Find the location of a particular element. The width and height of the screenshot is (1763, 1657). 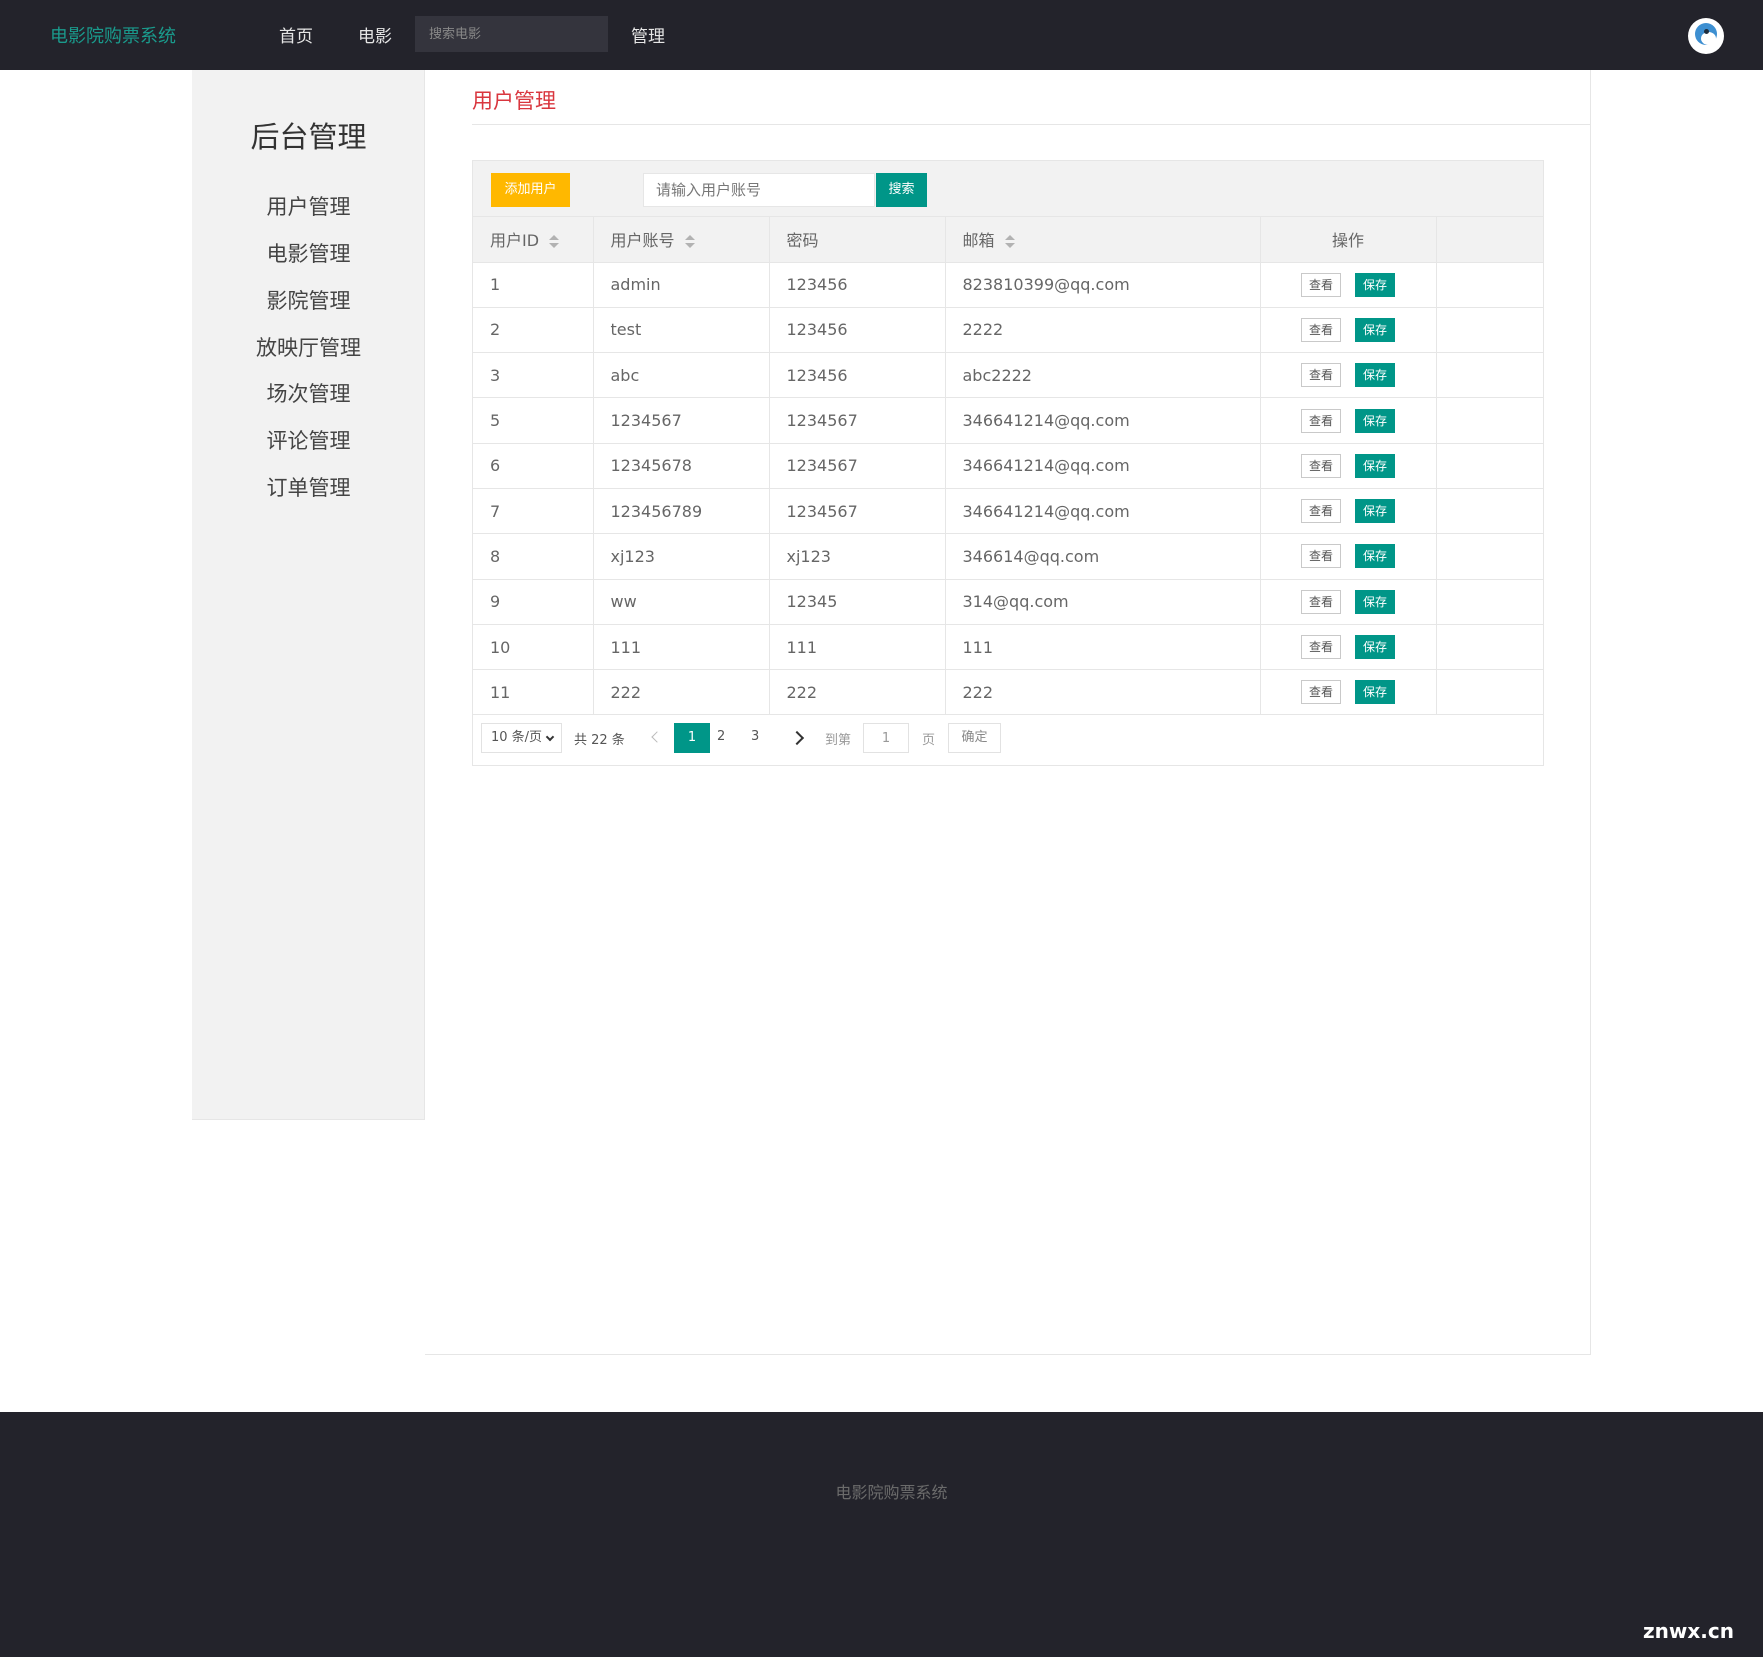

goto-confirm-button: 确定 is located at coordinates (974, 738).